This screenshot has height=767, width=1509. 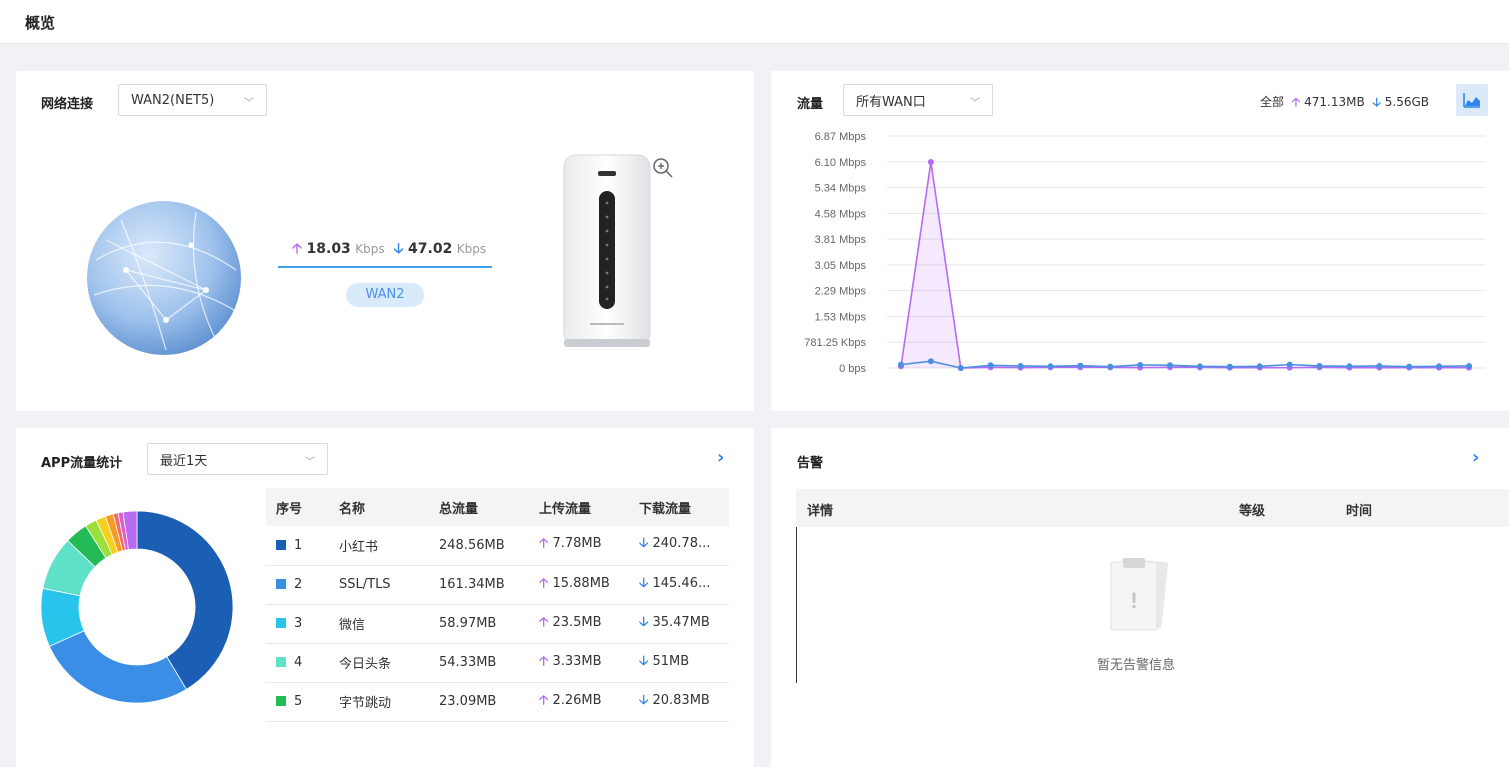 What do you see at coordinates (918, 100) in the screenshot?
I see `traffic-wan-select: 所有WAN口 ﹀` at bounding box center [918, 100].